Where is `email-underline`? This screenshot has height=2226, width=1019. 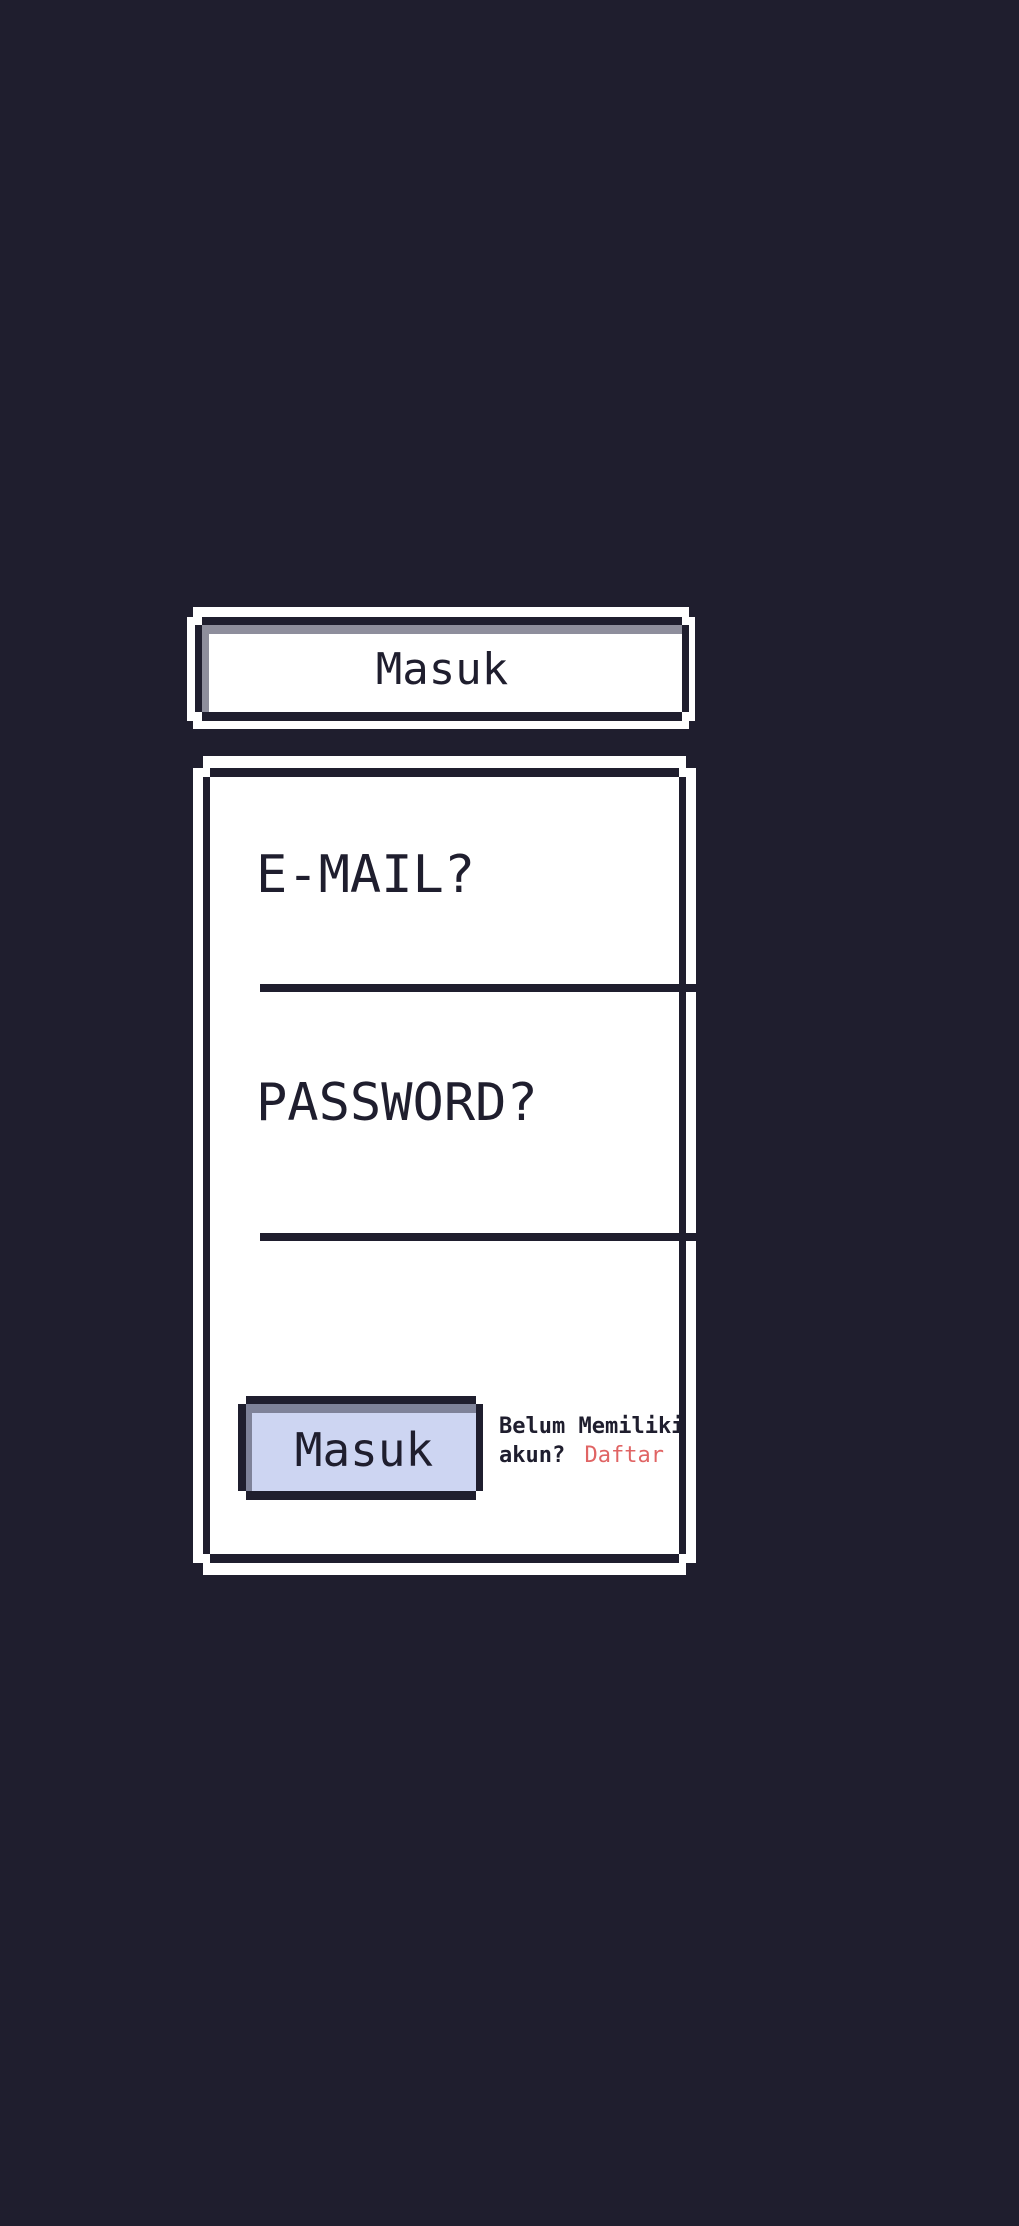 email-underline is located at coordinates (509, 988).